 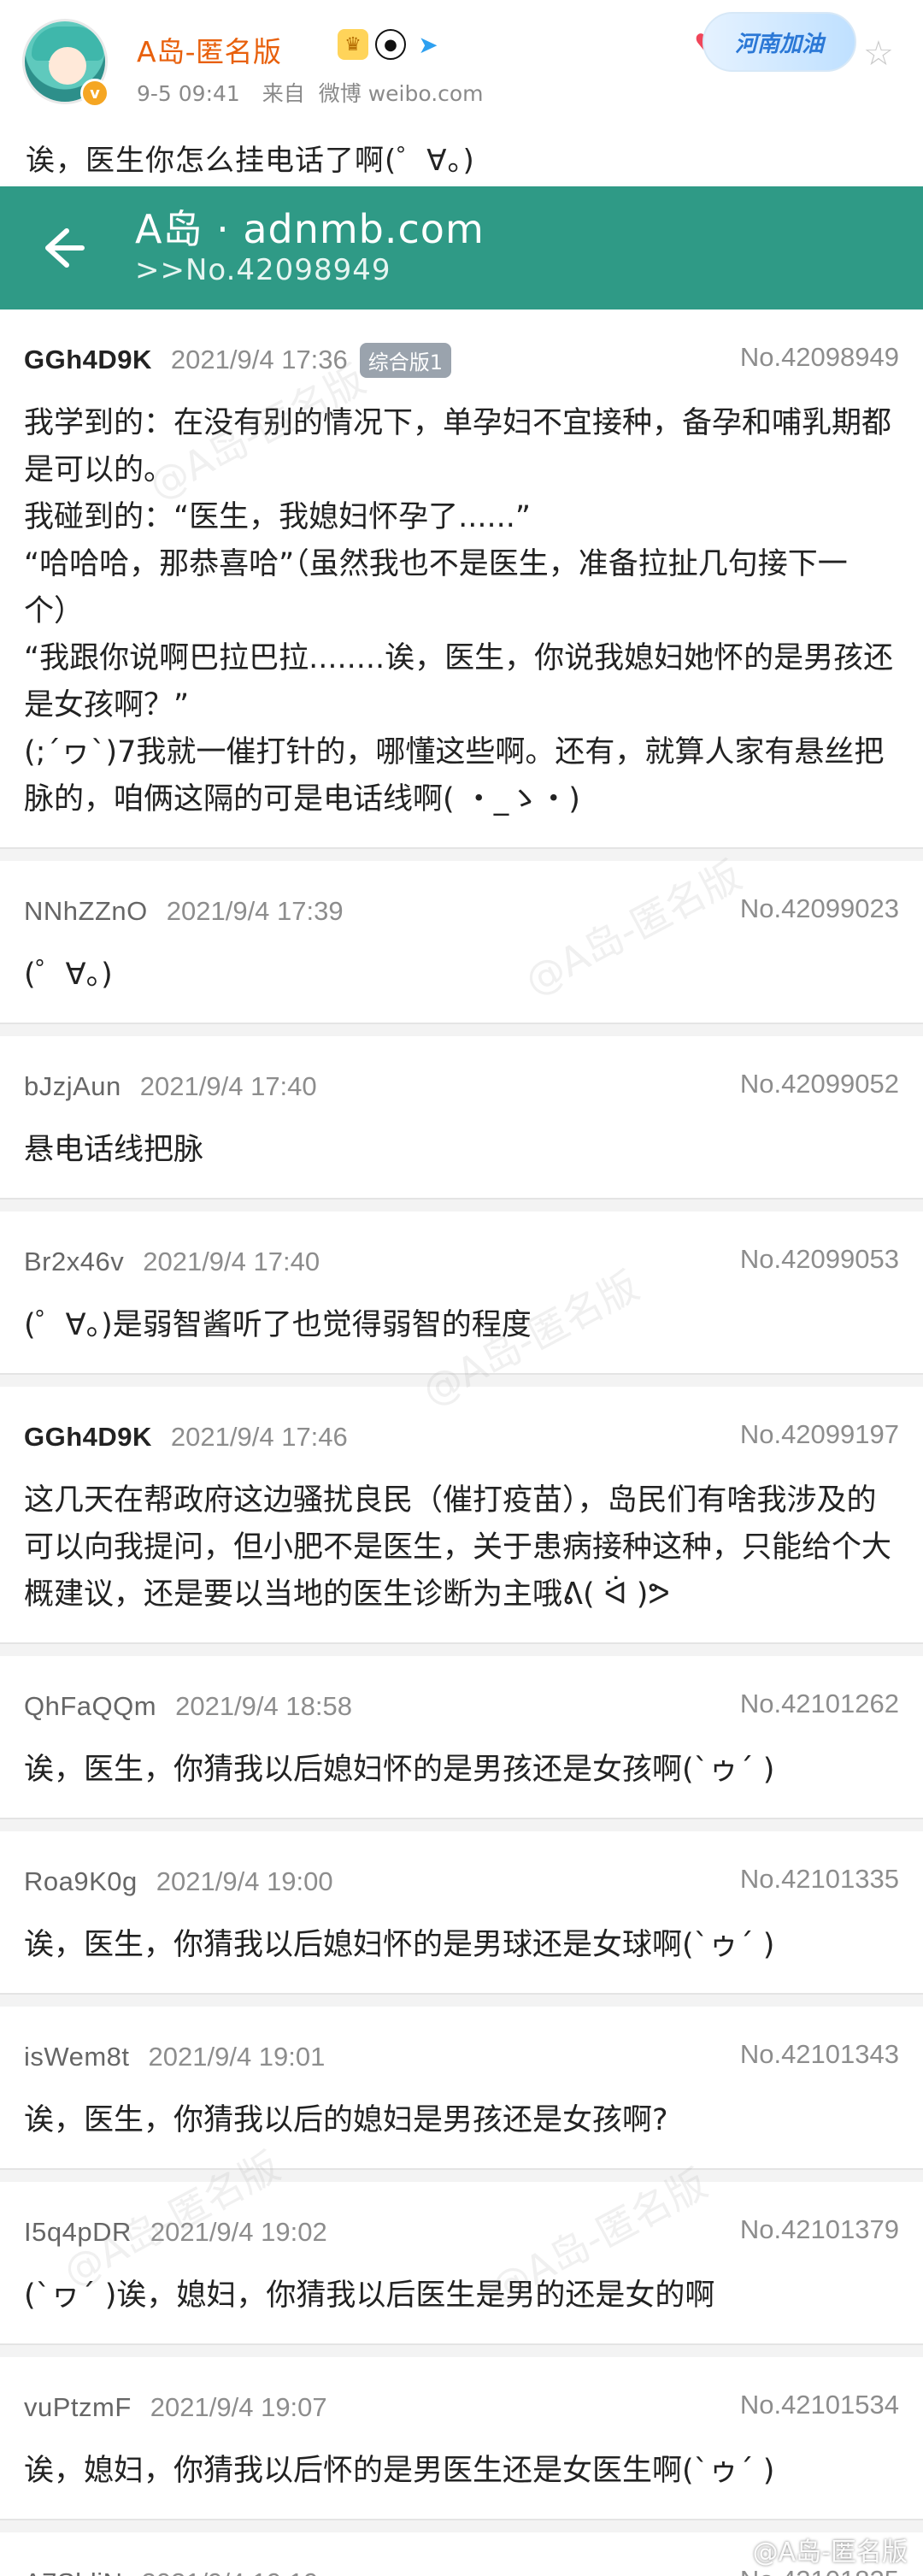 I want to click on reply-number: No.42098949, so click(x=819, y=357).